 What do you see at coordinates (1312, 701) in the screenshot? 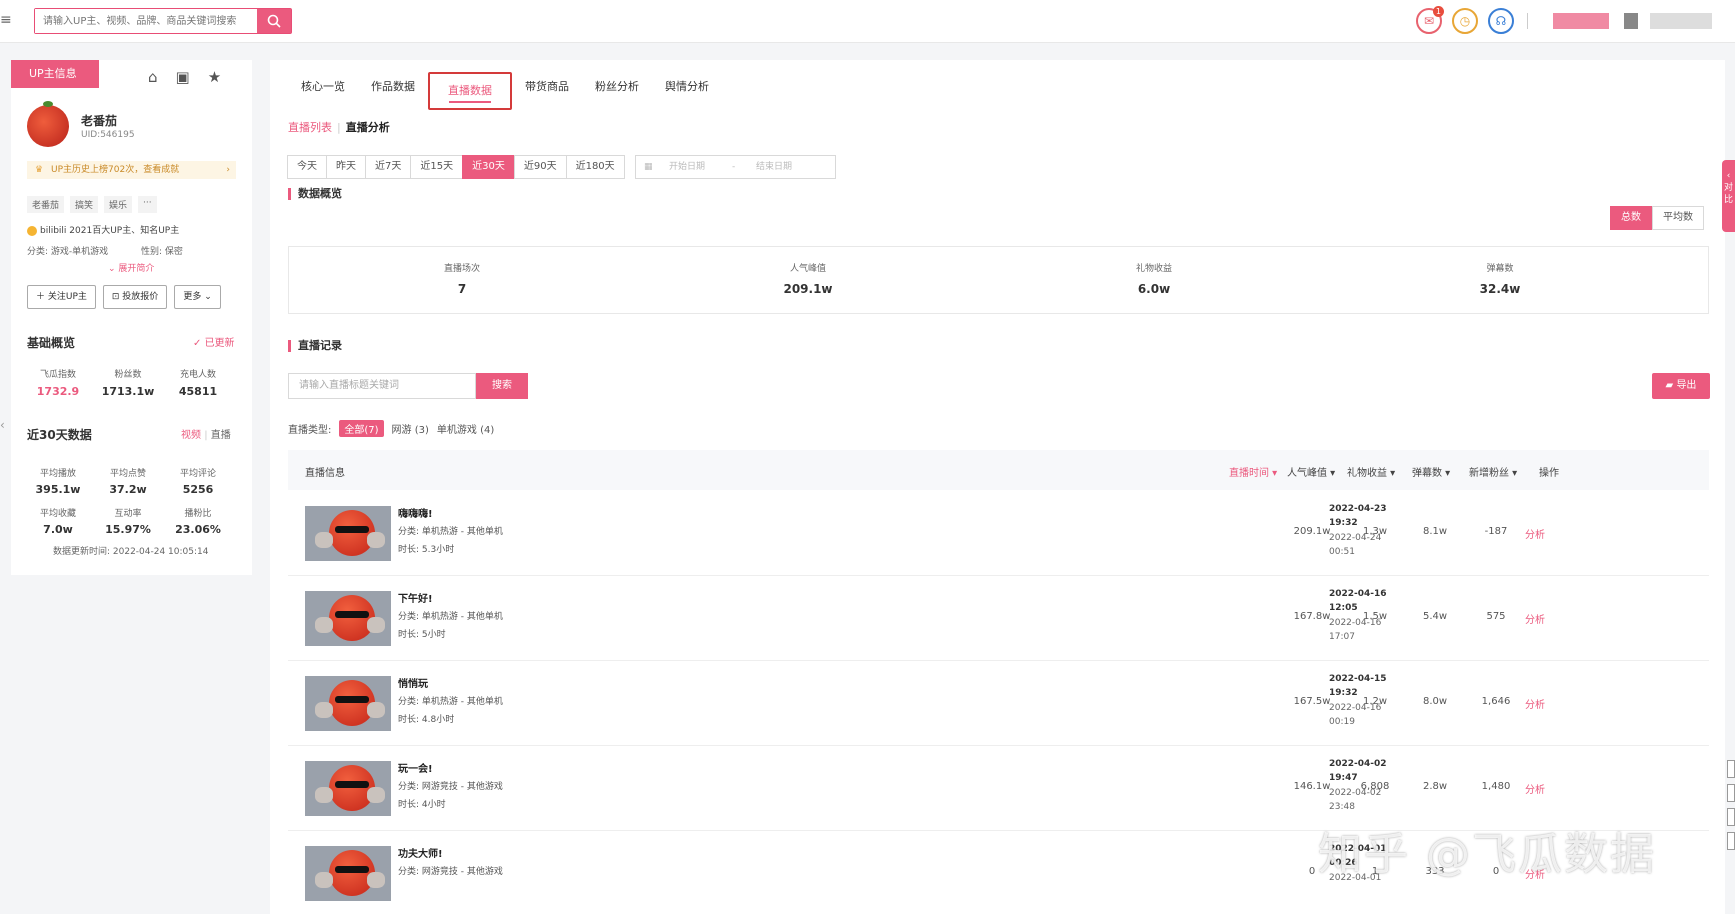
I see `peak-value: 167.5w` at bounding box center [1312, 701].